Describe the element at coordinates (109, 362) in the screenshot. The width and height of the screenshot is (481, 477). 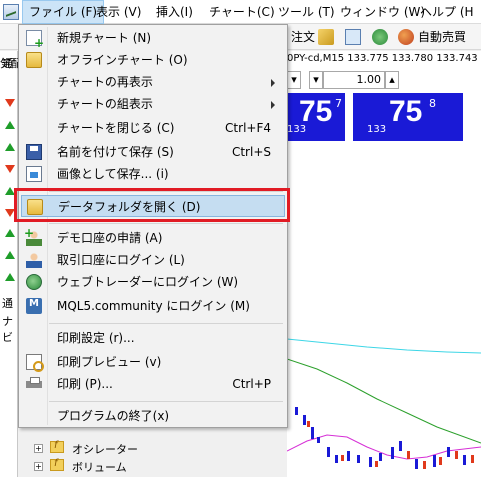
I see `menu-item-label: 印刷プレビュー (v)` at that location.